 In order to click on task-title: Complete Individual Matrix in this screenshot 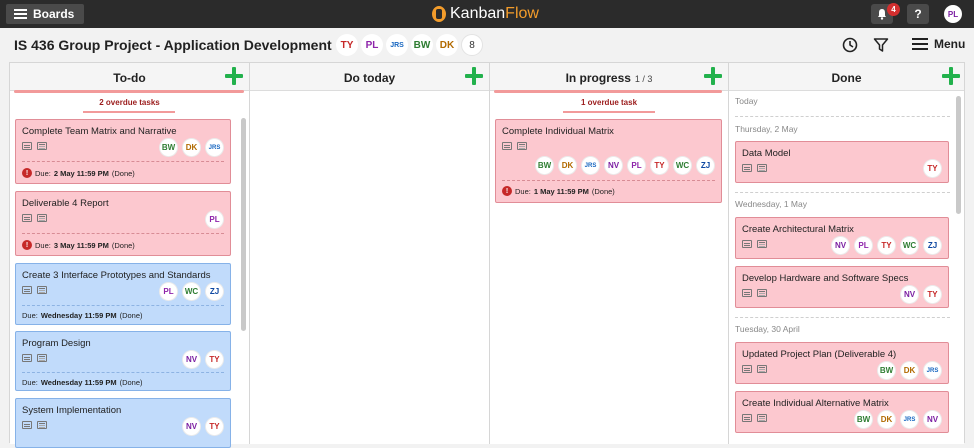, I will do `click(558, 131)`.